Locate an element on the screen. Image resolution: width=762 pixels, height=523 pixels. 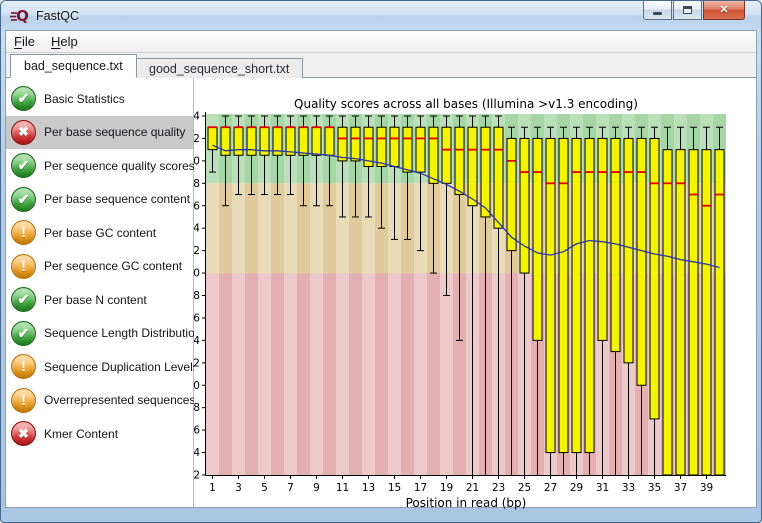
sidebar-item-sequence-duplication-levels: ! Sequence Duplication Levels is located at coordinates (102, 367).